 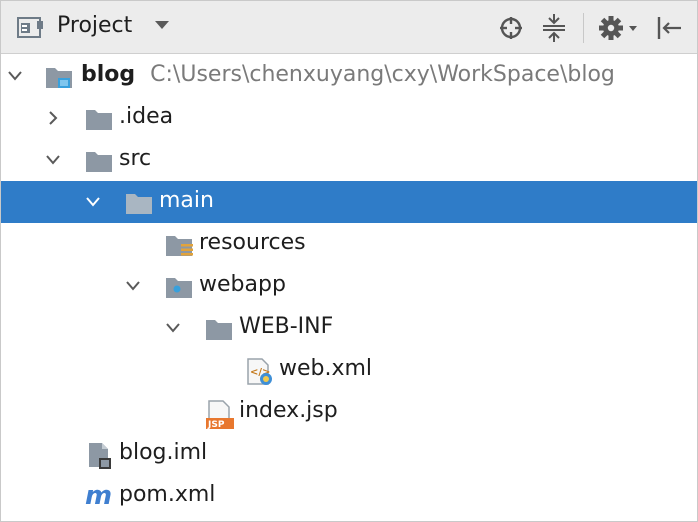 What do you see at coordinates (349, 412) in the screenshot?
I see `tree-node-index-jsp: JSP index.jsp` at bounding box center [349, 412].